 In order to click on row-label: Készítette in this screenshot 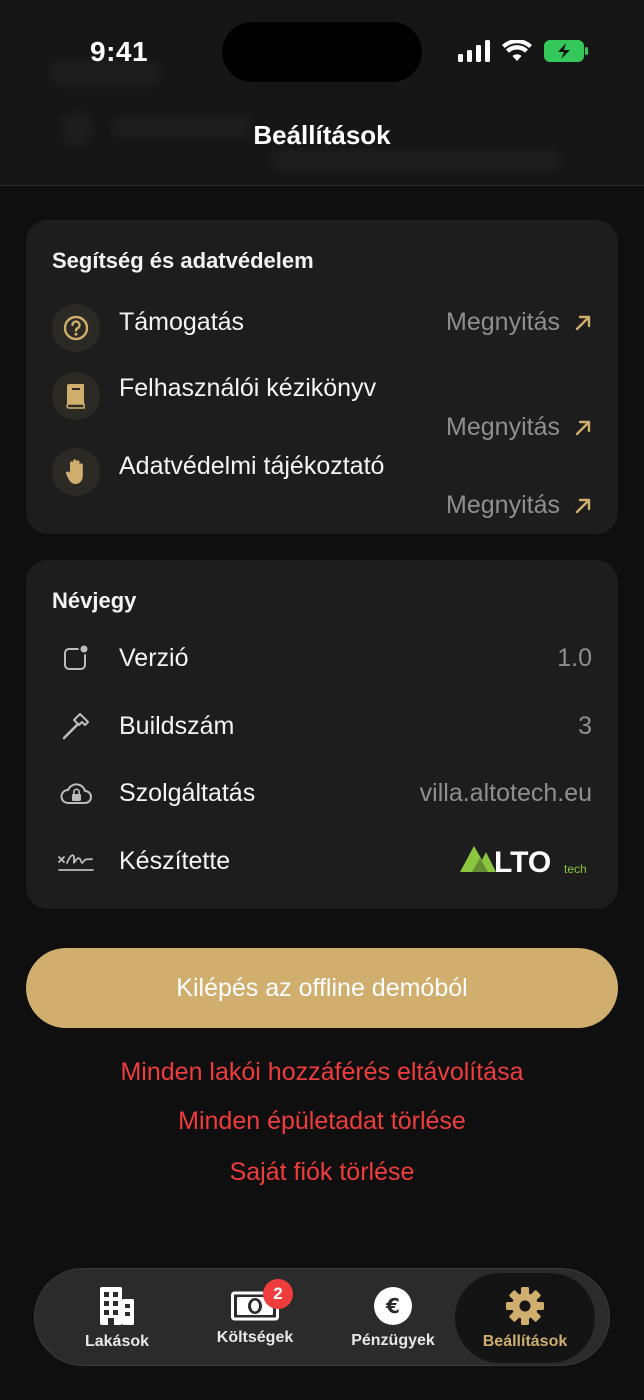, I will do `click(175, 861)`.